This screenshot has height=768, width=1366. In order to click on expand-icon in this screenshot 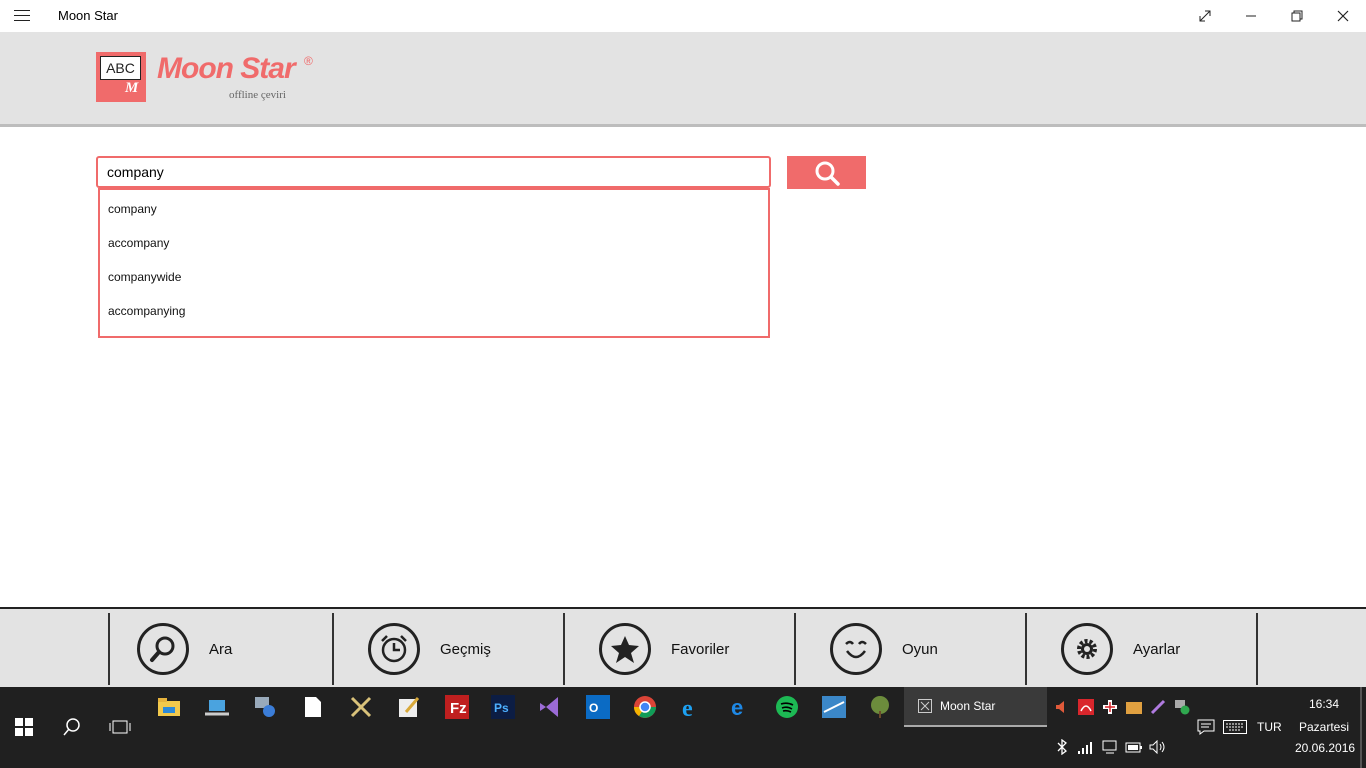, I will do `click(1205, 16)`.